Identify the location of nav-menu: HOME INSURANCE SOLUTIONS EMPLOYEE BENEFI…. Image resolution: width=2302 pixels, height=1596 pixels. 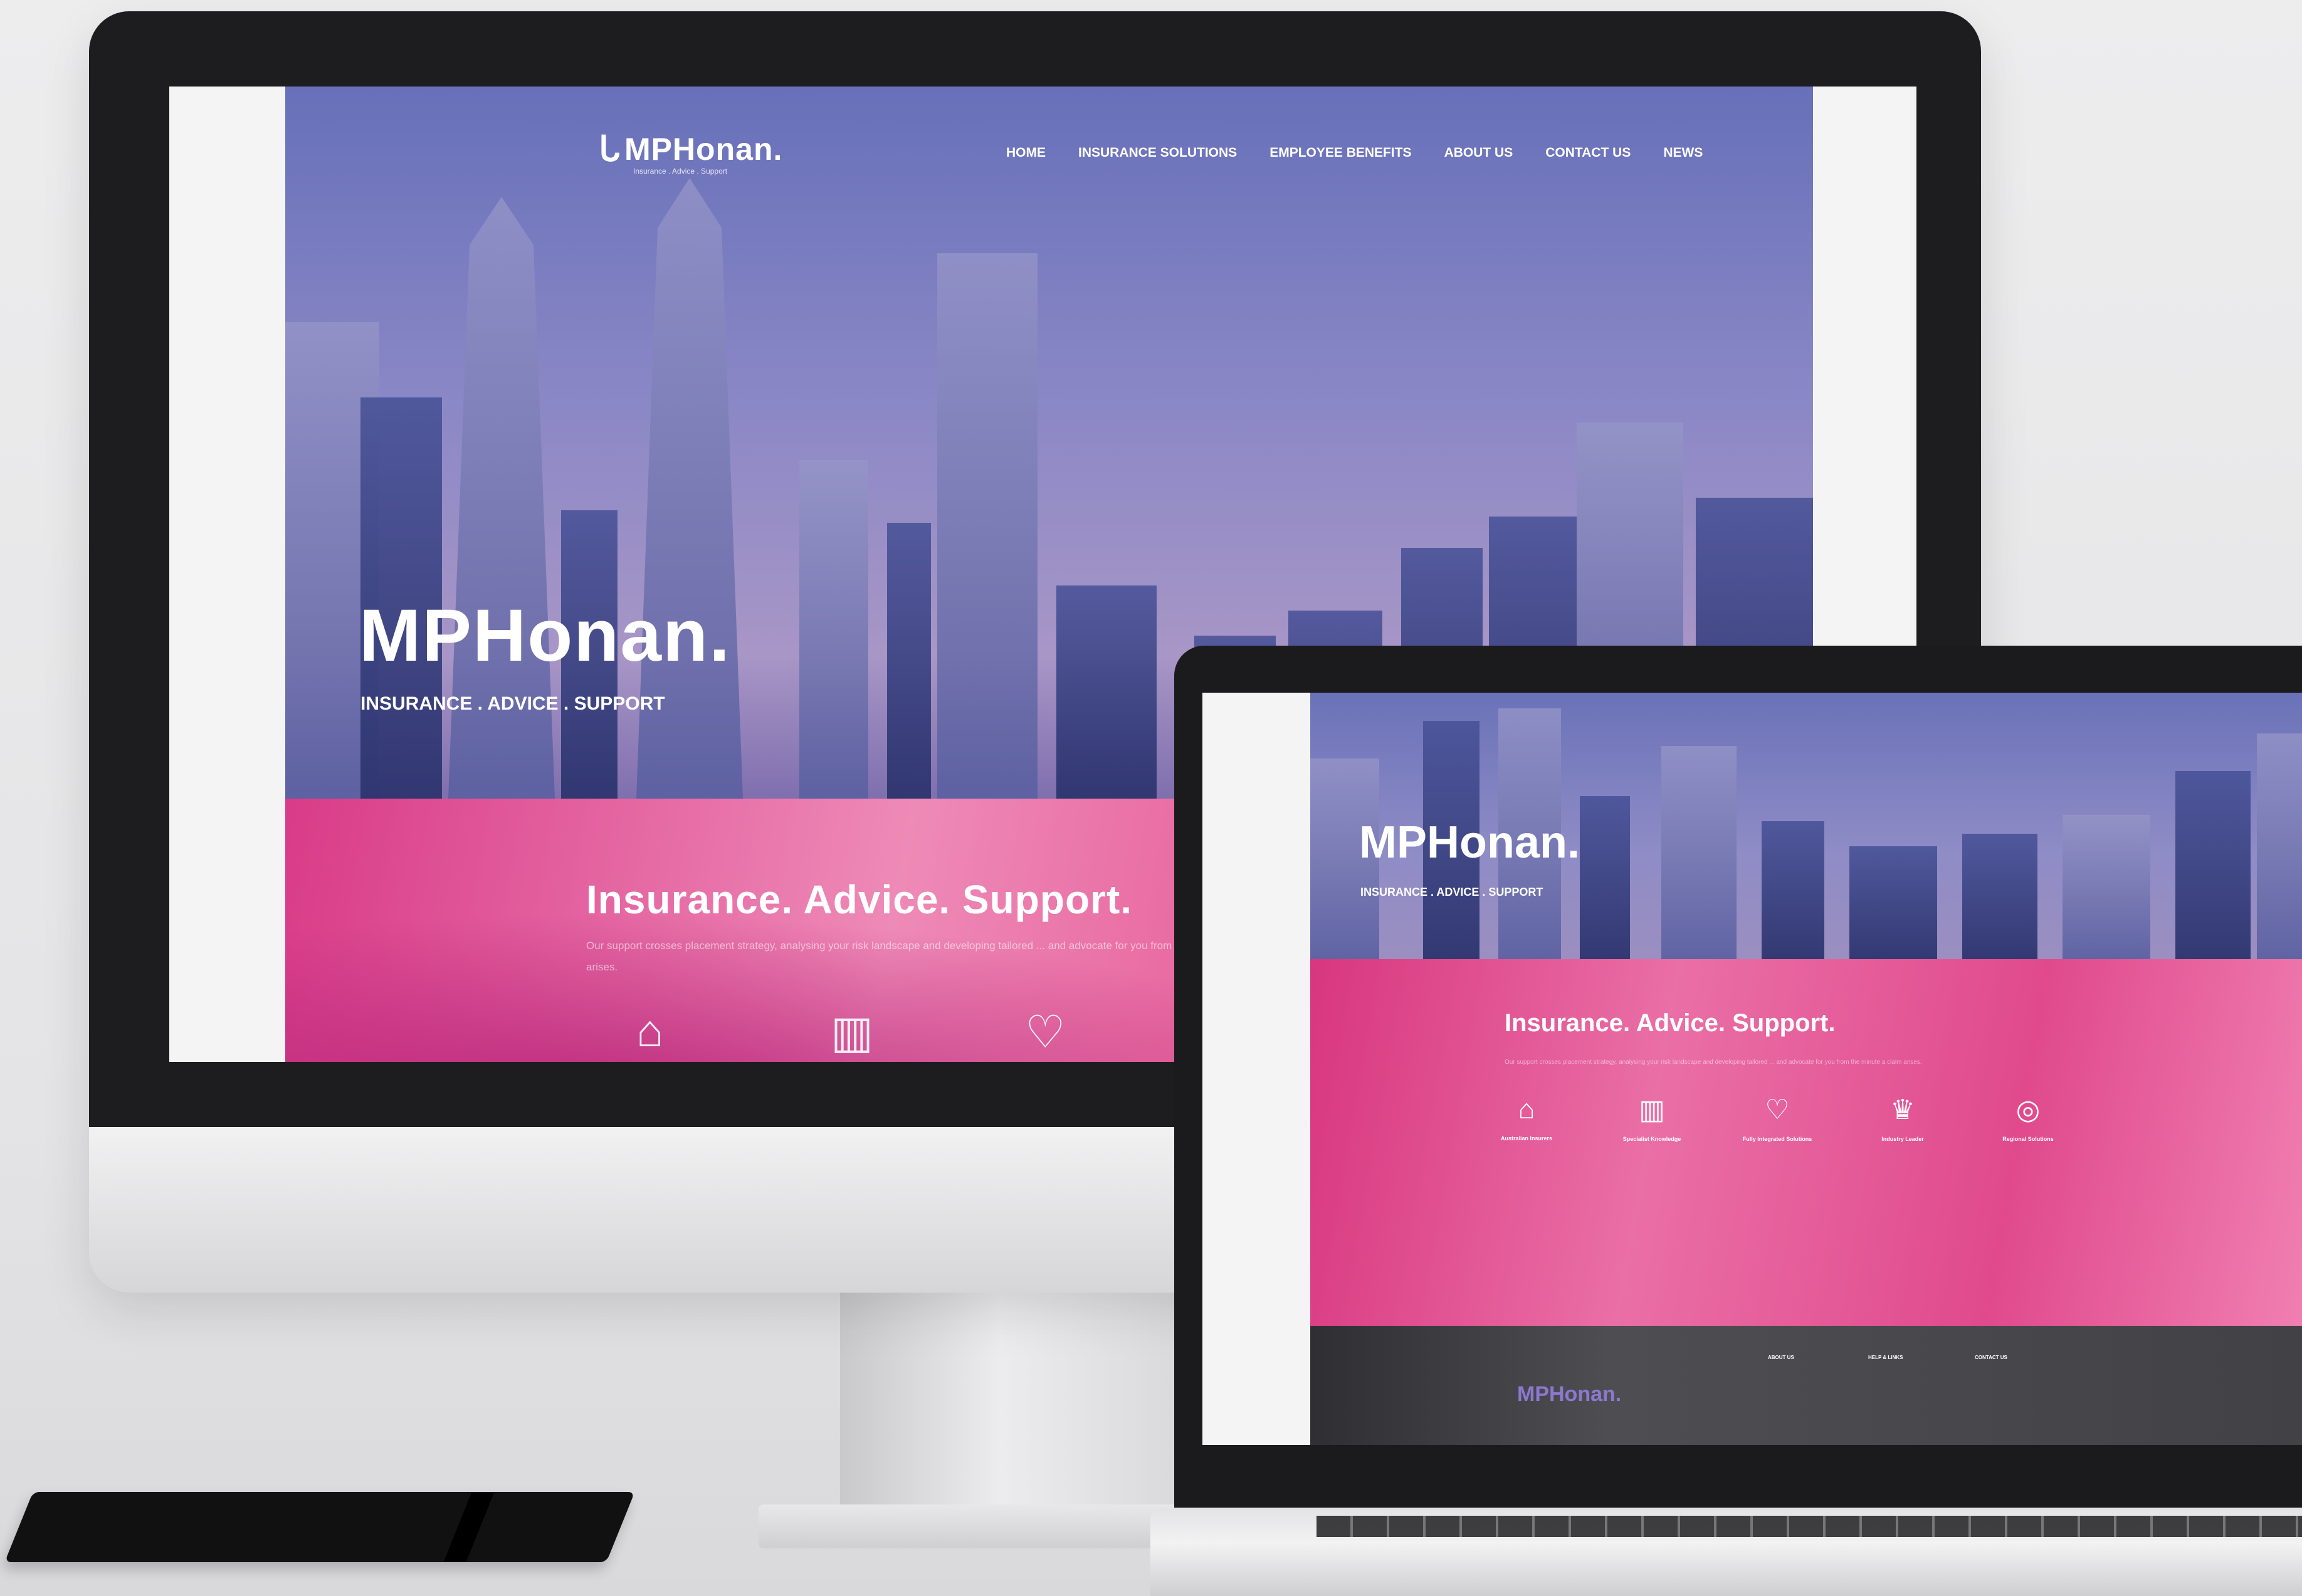
(1354, 153).